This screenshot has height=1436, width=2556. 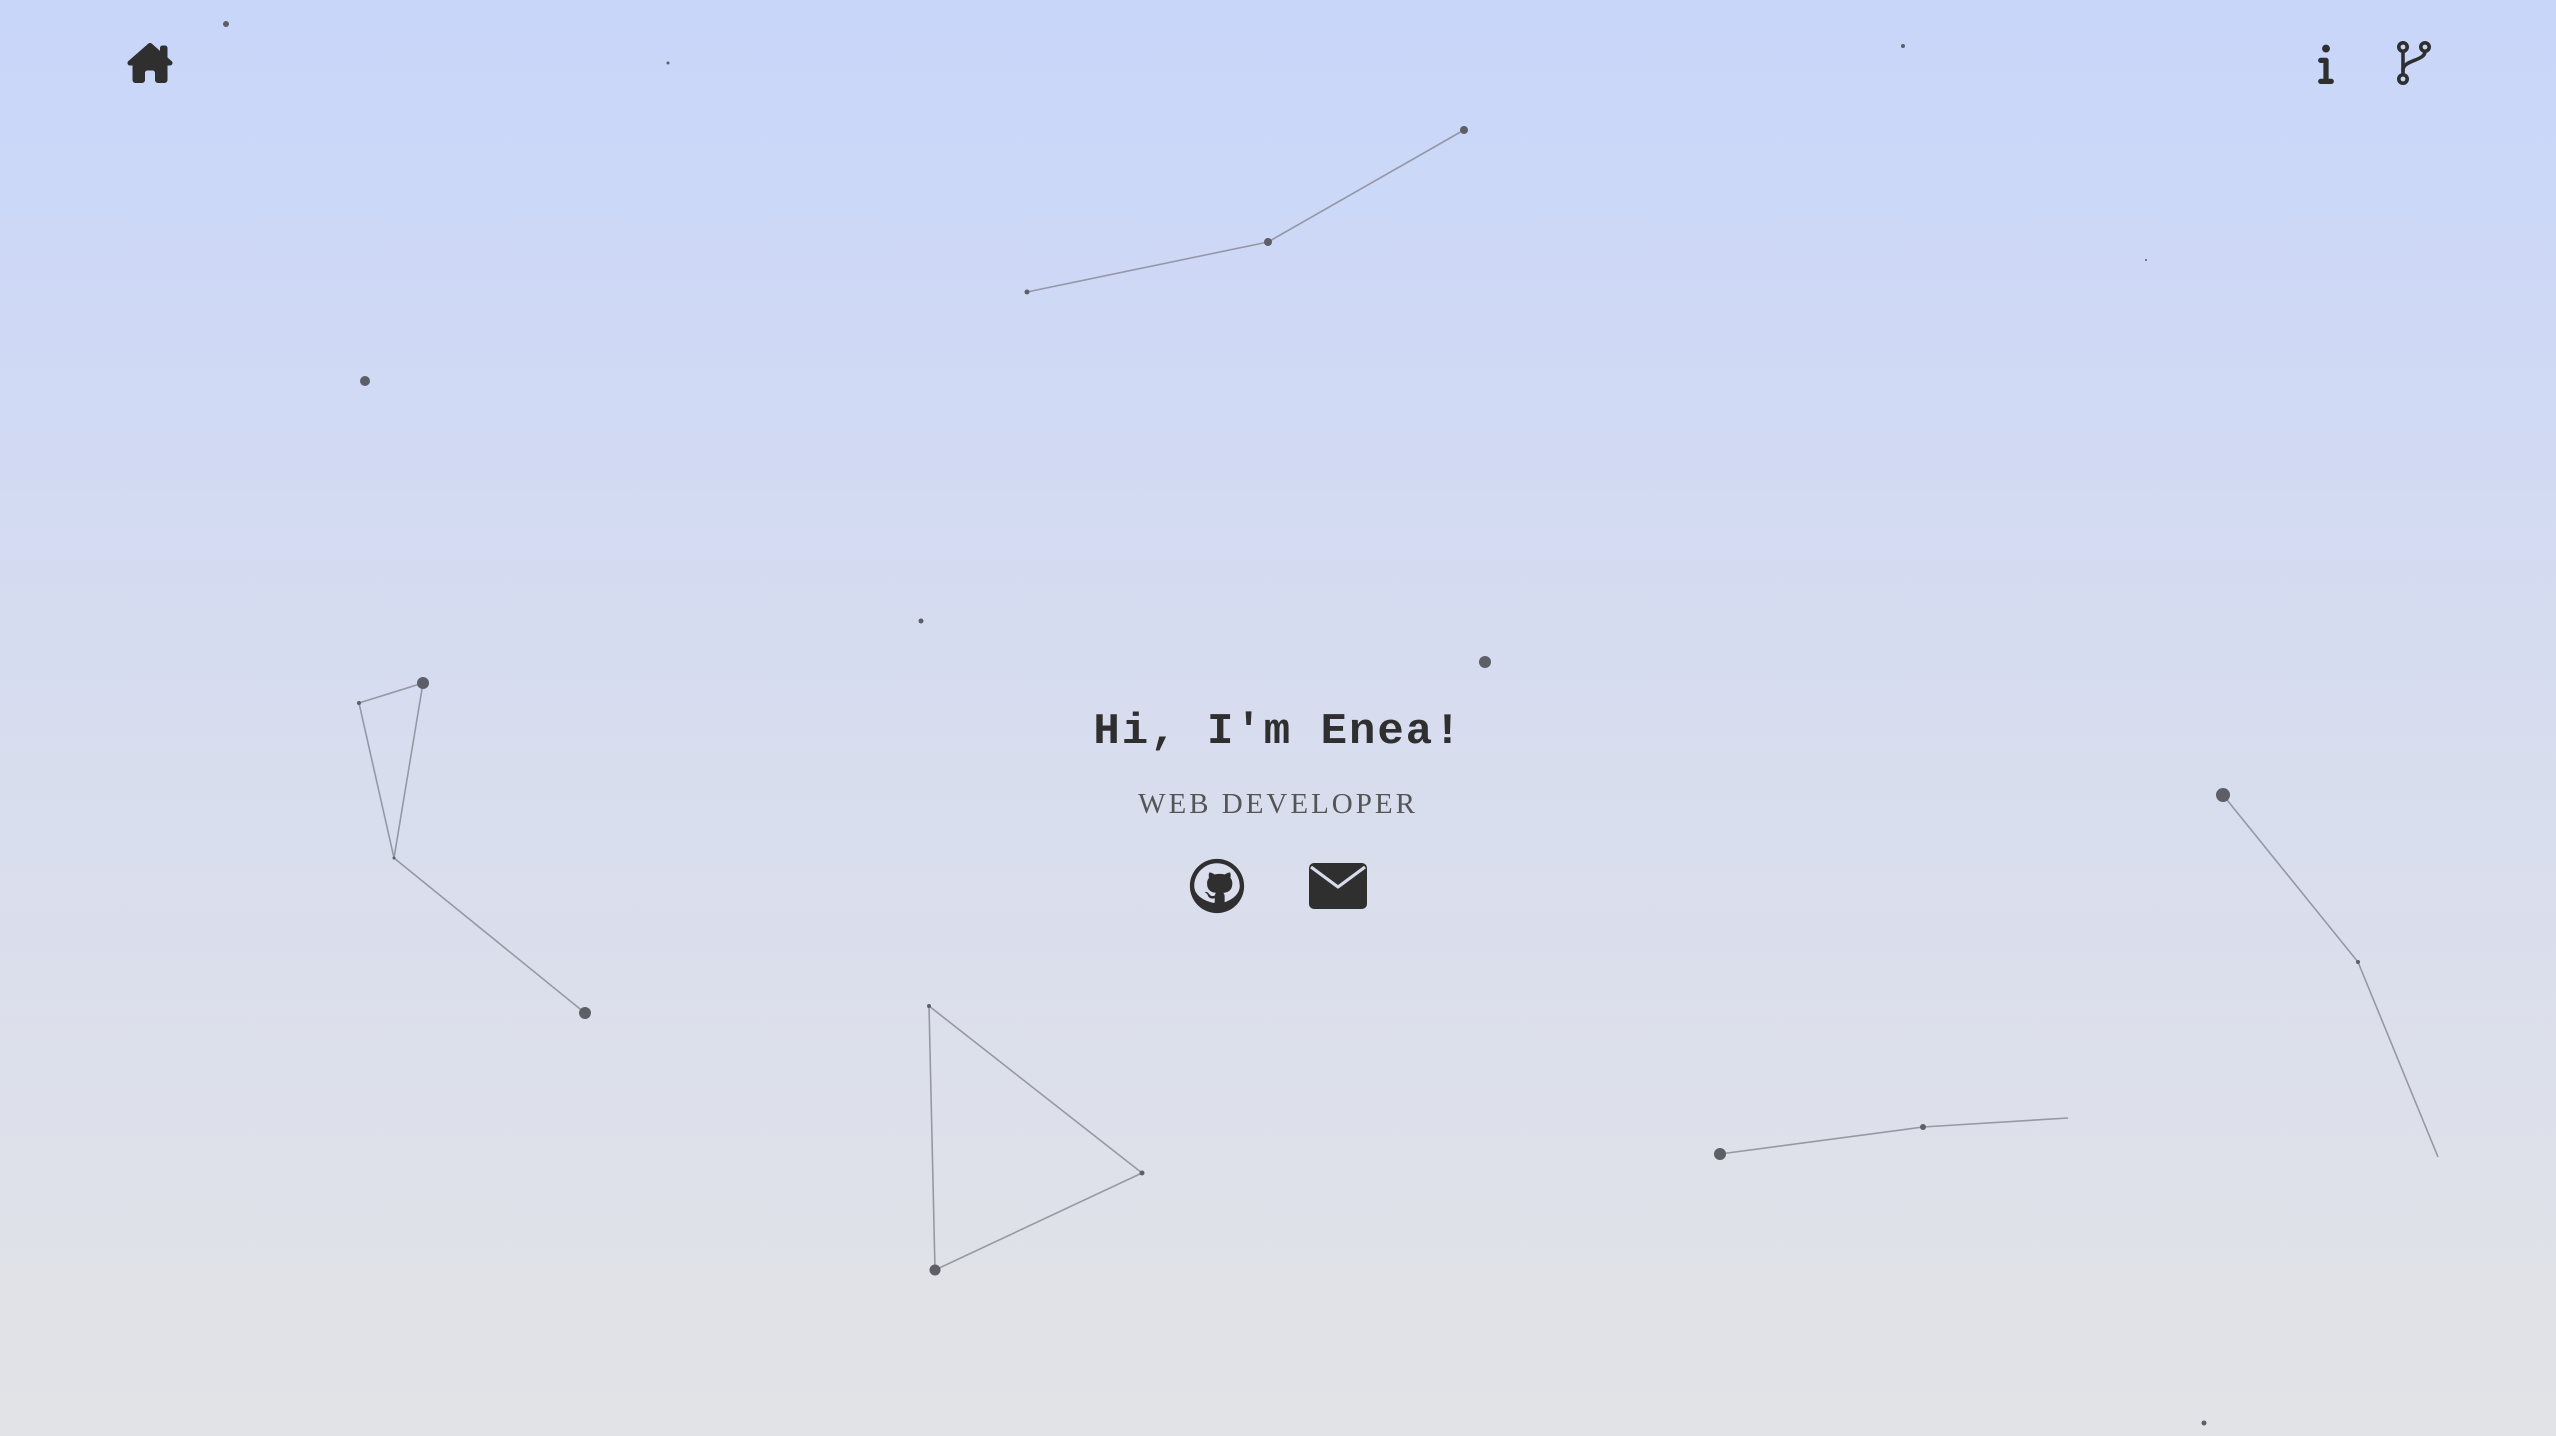 I want to click on home-icon, so click(x=150, y=63).